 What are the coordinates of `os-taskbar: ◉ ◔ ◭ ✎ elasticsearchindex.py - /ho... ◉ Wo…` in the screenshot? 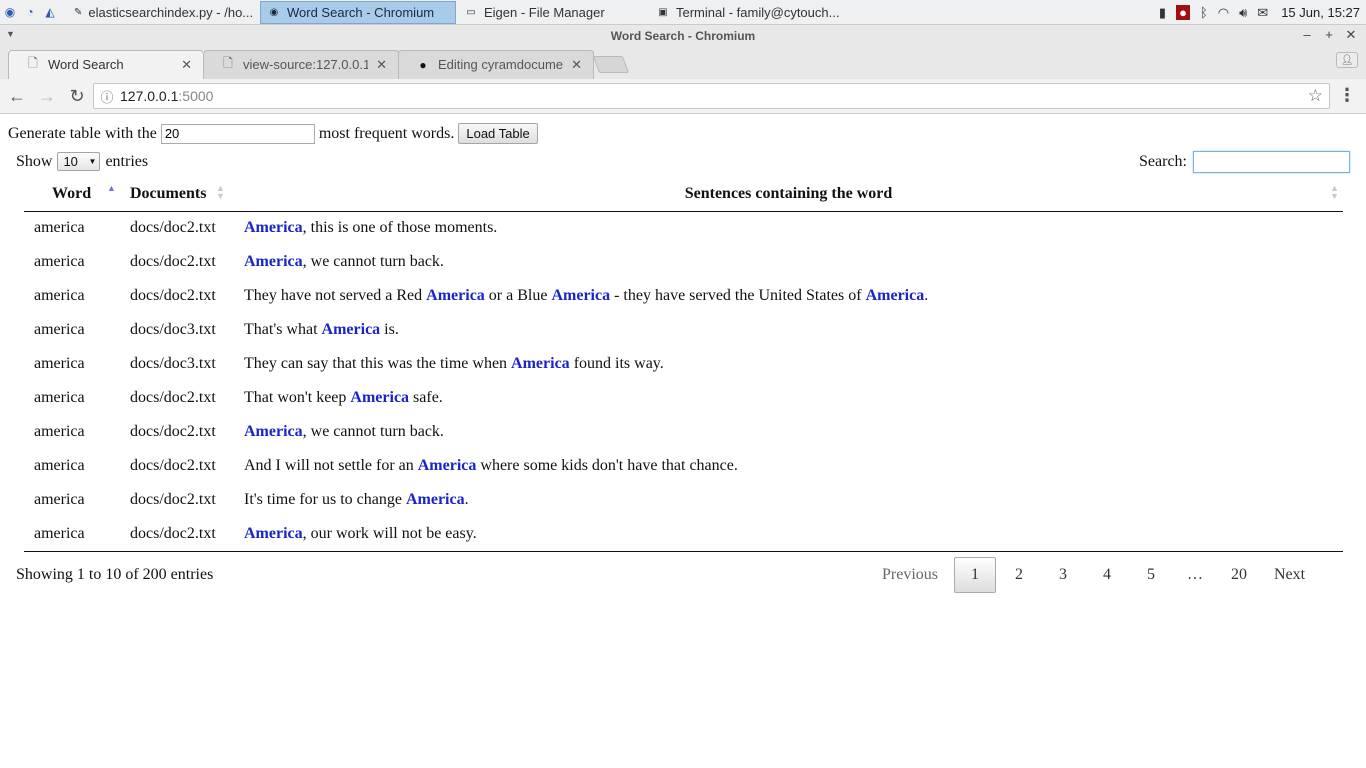 It's located at (683, 12).